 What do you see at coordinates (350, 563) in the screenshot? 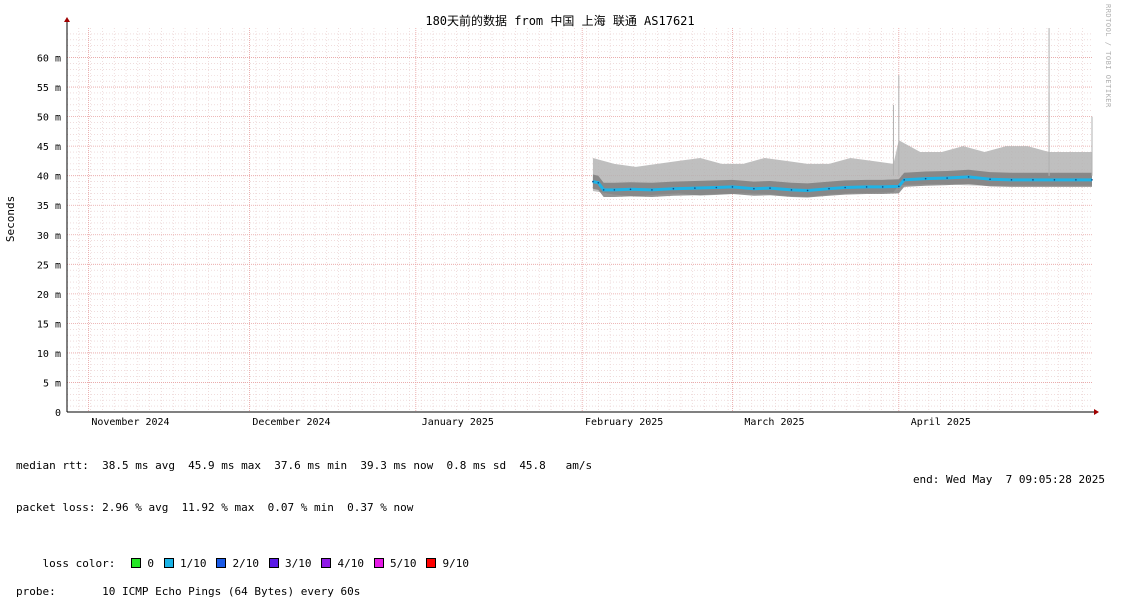
I see `loss-color-label-text: 4/10` at bounding box center [350, 563].